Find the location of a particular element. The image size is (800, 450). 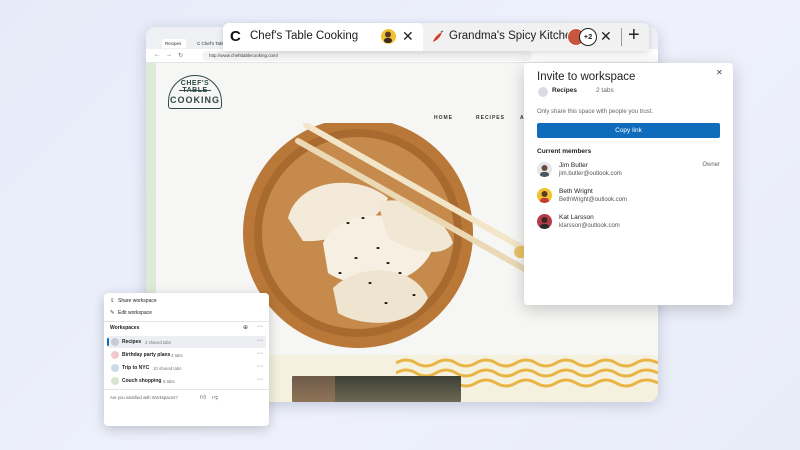

forward-icon: → is located at coordinates (169, 55).